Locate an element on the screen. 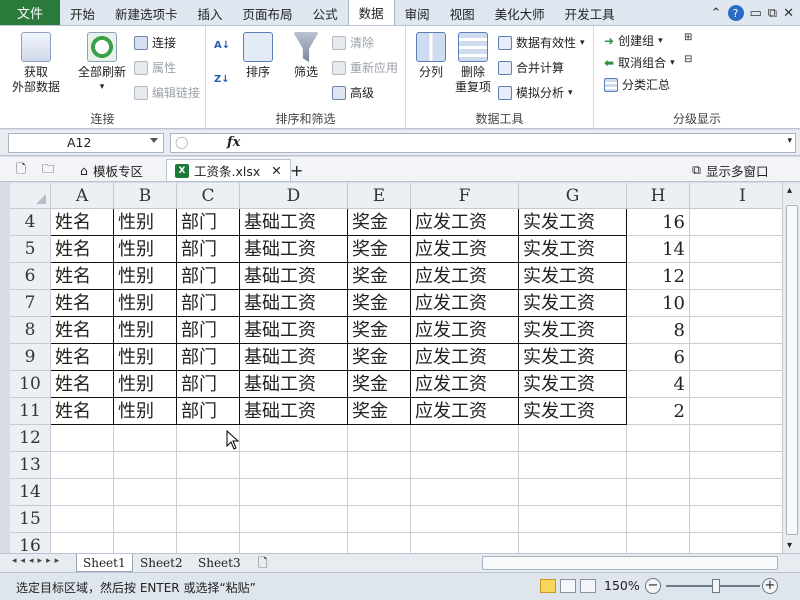 The height and width of the screenshot is (600, 800). cell-G10: 实发工资 is located at coordinates (573, 384).